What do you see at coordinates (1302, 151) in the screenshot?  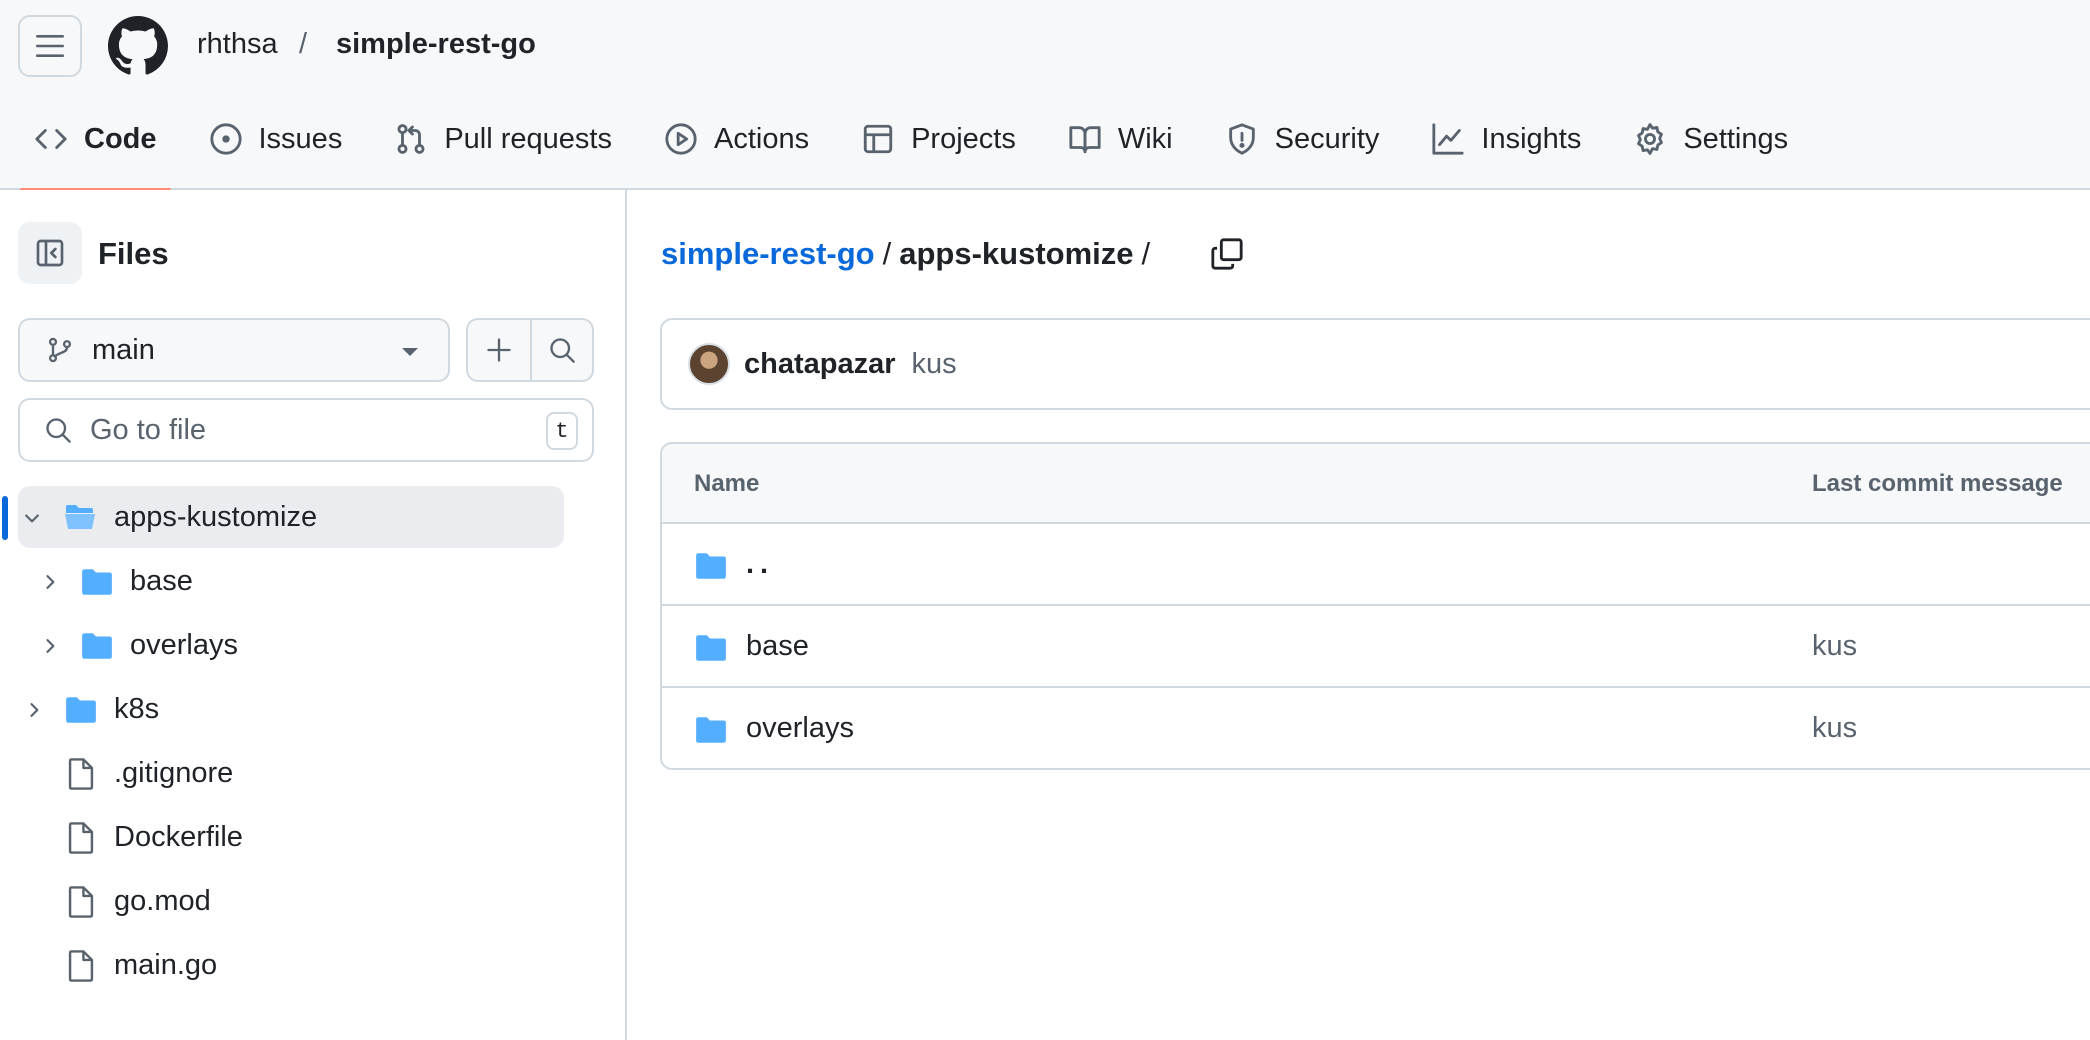 I see `tab-security: Security` at bounding box center [1302, 151].